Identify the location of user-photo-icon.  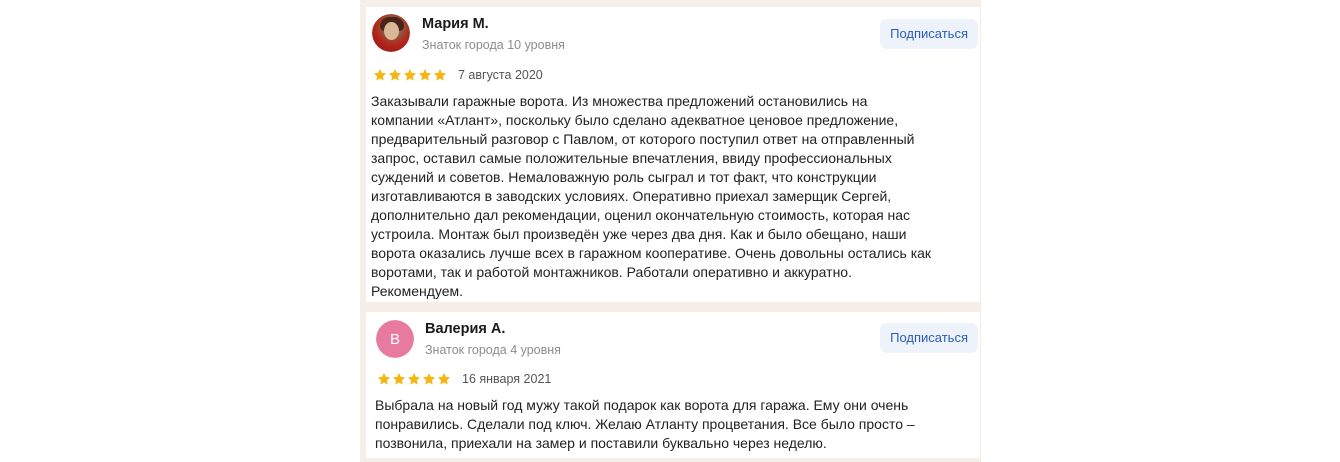
(391, 33).